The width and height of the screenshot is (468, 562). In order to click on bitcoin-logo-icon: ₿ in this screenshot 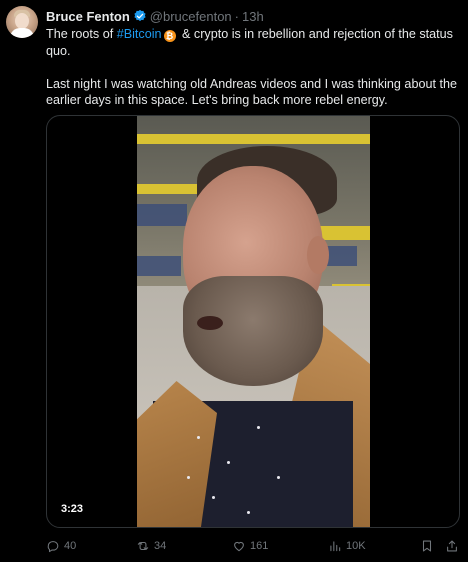, I will do `click(169, 36)`.